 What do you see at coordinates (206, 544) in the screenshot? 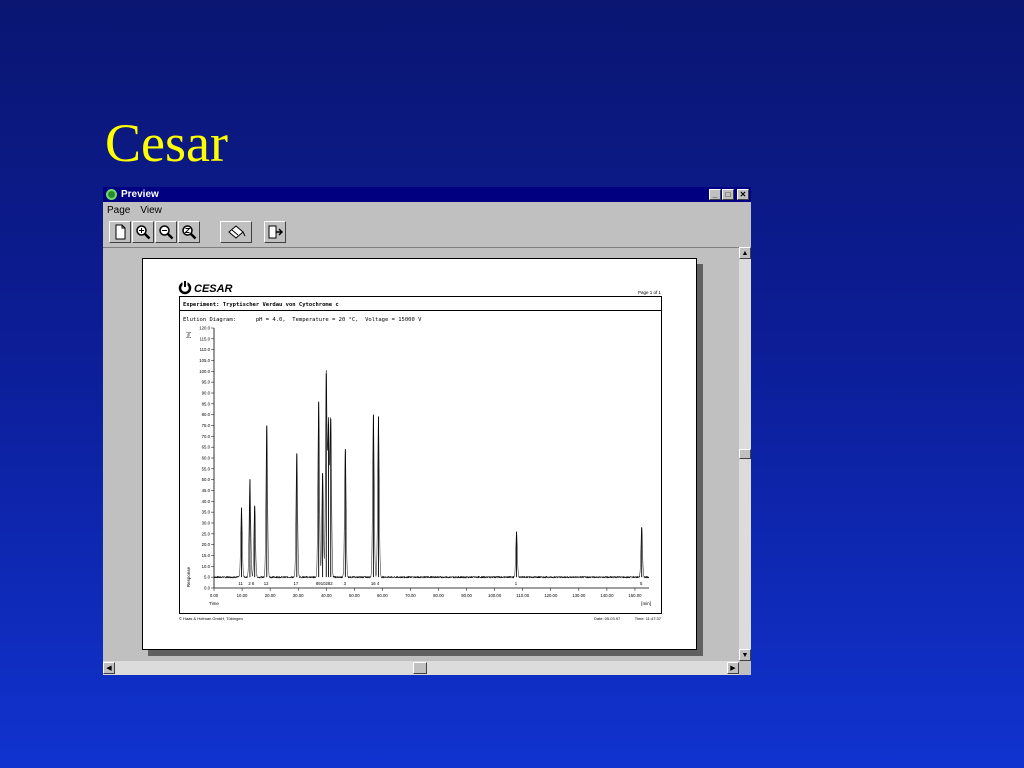
I see `y-tick-label: 20.0` at bounding box center [206, 544].